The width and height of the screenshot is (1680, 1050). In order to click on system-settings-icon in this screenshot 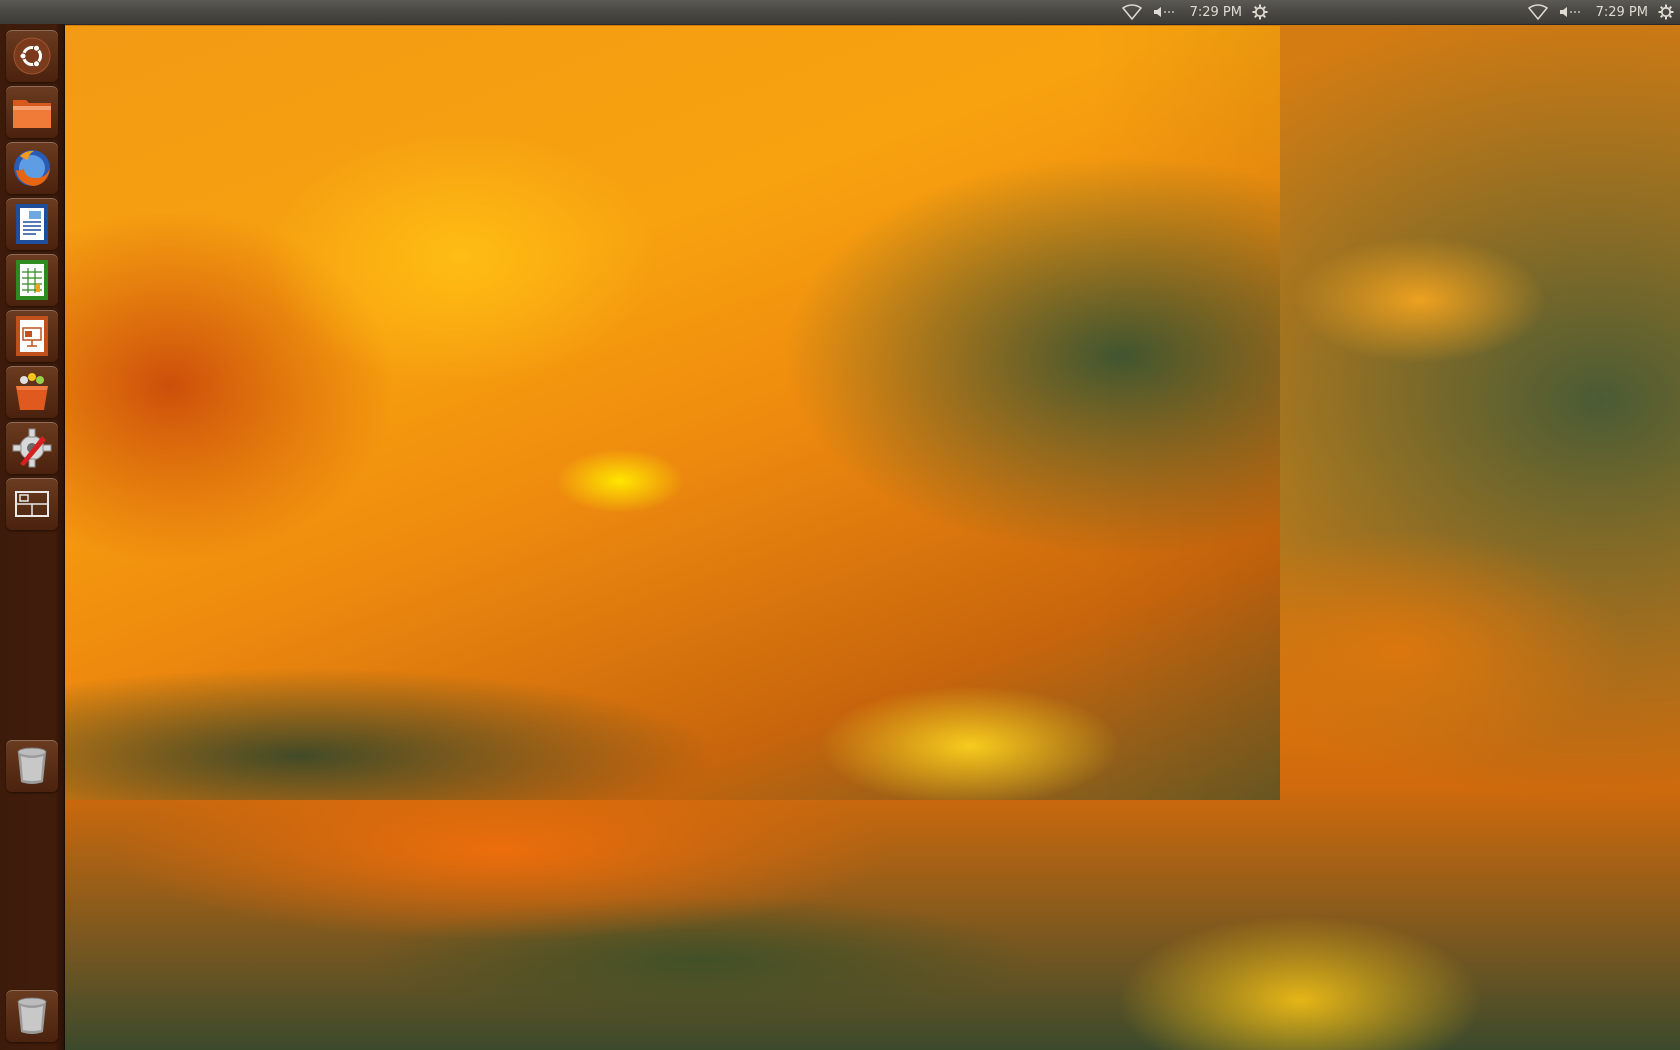, I will do `click(32, 448)`.